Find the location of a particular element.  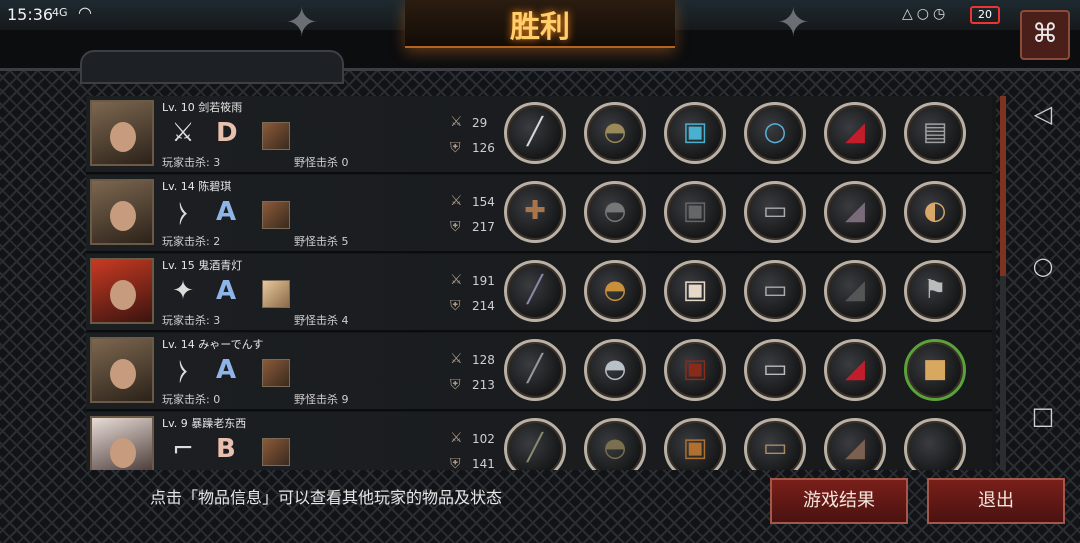

share-icon: ⌘ is located at coordinates (1045, 34).